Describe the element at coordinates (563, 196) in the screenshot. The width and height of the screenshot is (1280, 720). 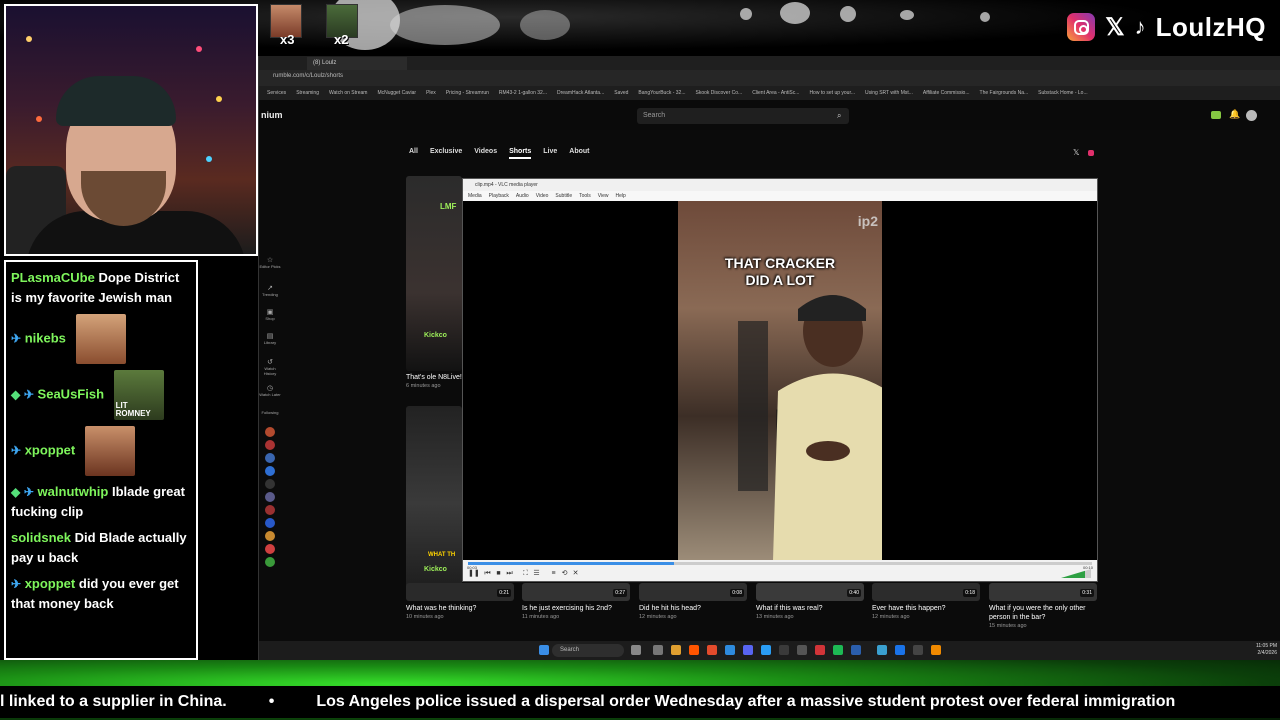
I see `vlc-menu-item: Subtitle` at that location.